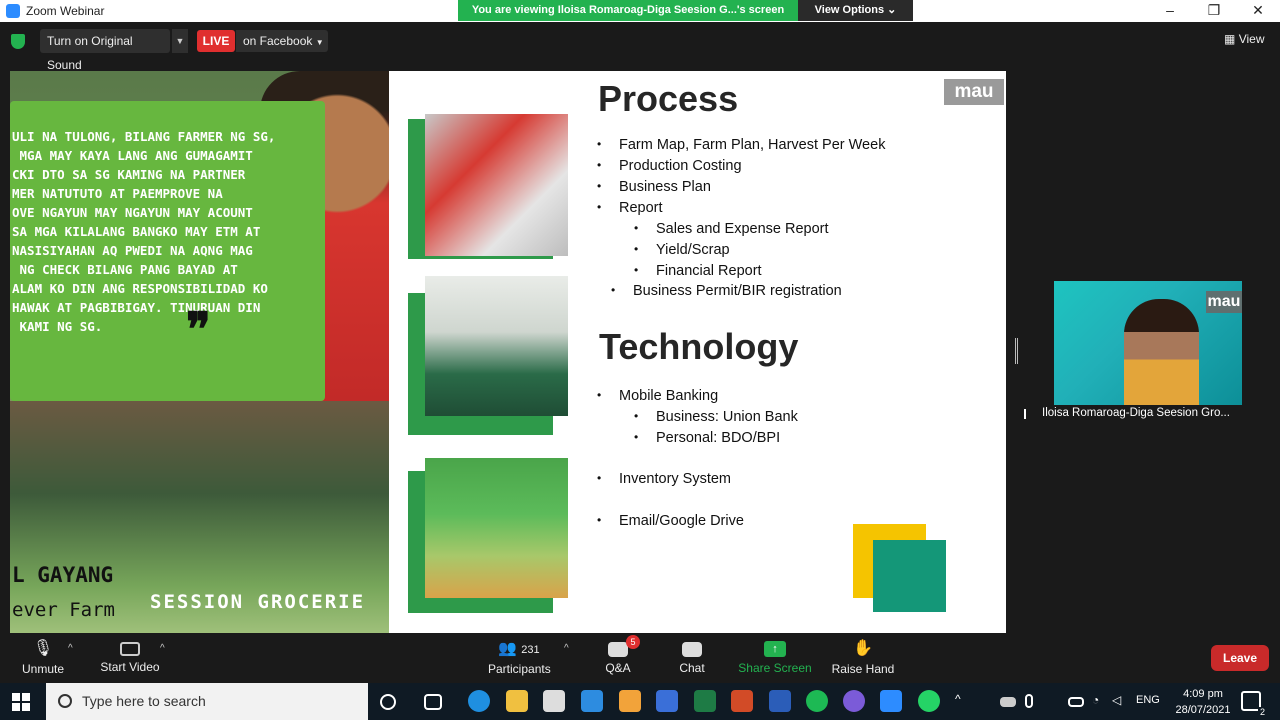  Describe the element at coordinates (105, 50) in the screenshot. I see `original-sound-button: Turn on Original Sound` at that location.